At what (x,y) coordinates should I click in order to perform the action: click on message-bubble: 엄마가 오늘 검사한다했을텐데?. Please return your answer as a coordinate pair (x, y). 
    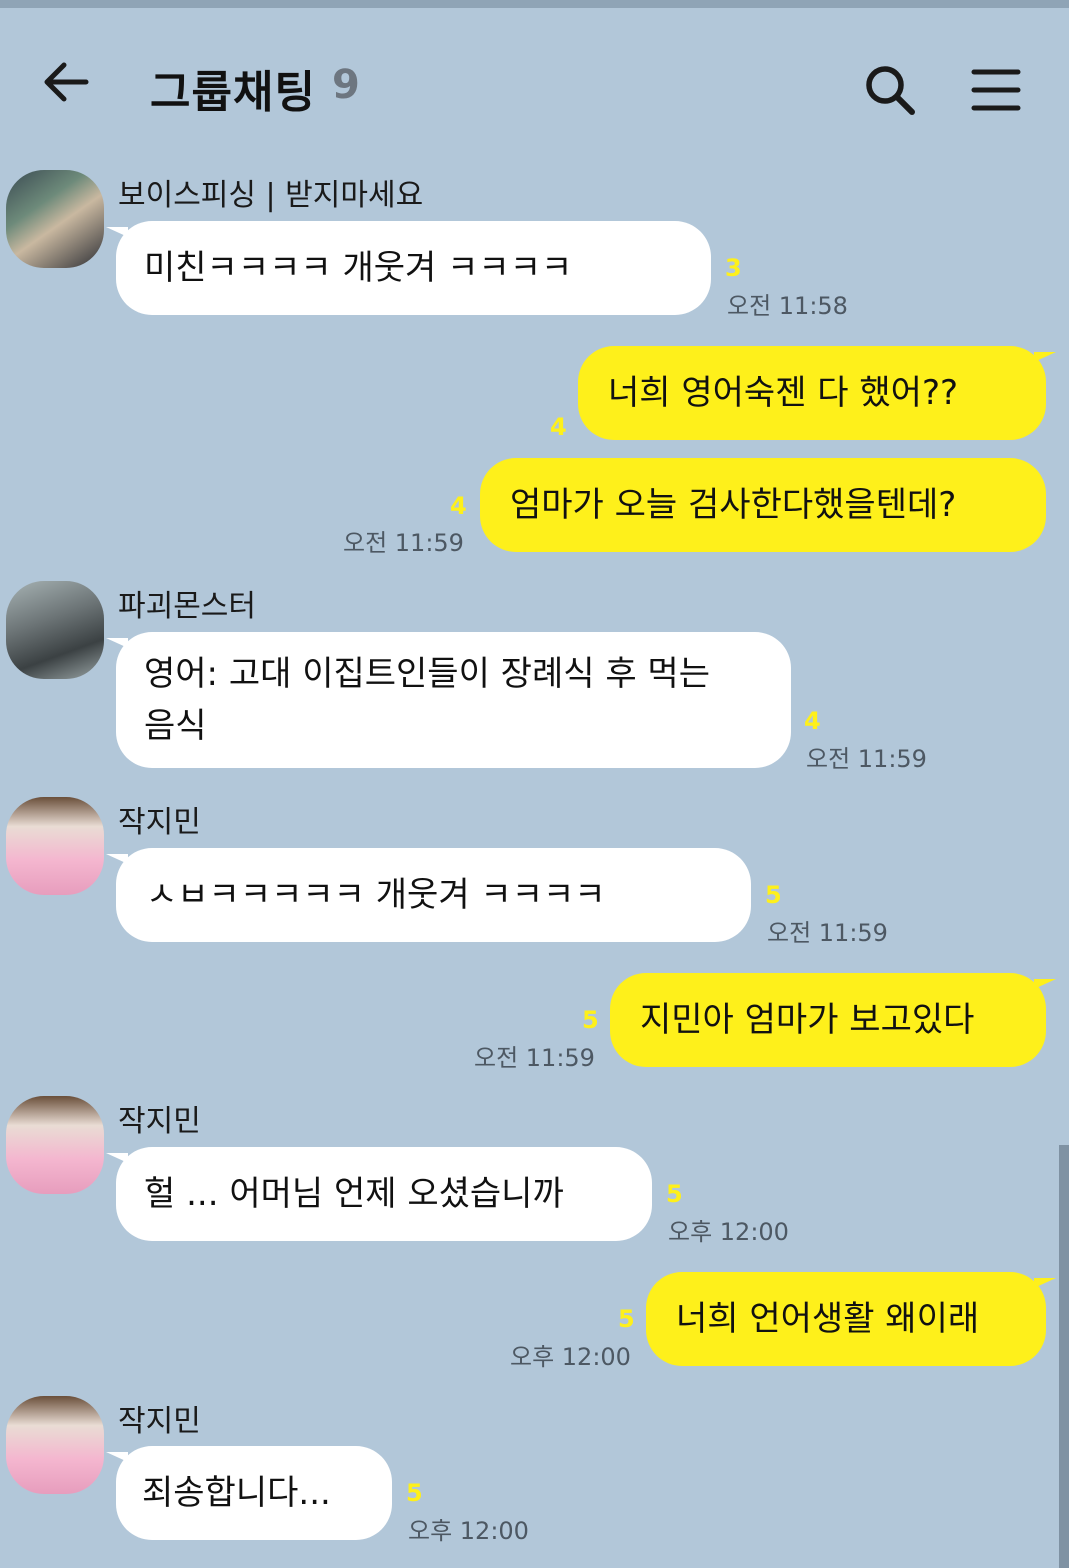
    Looking at the image, I should click on (763, 505).